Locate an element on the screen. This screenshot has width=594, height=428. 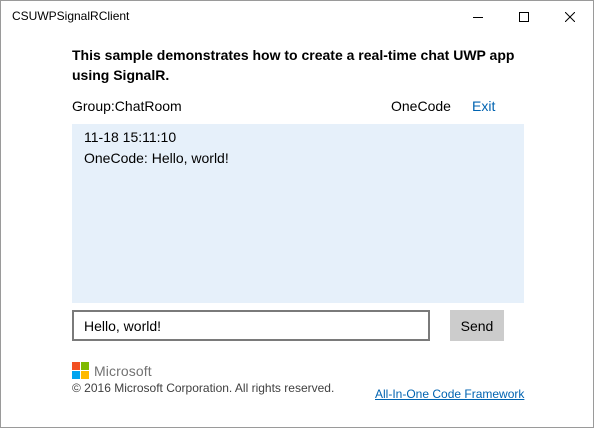
exit-link: Exit is located at coordinates (483, 106).